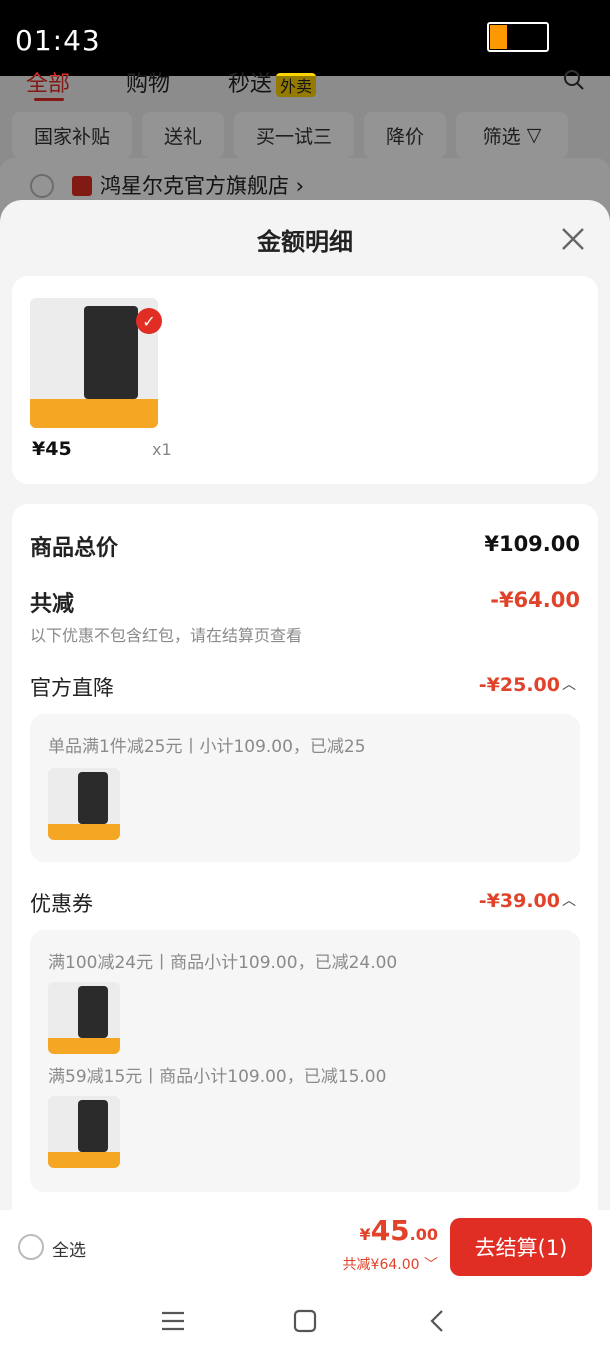 This screenshot has width=610, height=1356. Describe the element at coordinates (52, 449) in the screenshot. I see `product-price: ¥45` at that location.